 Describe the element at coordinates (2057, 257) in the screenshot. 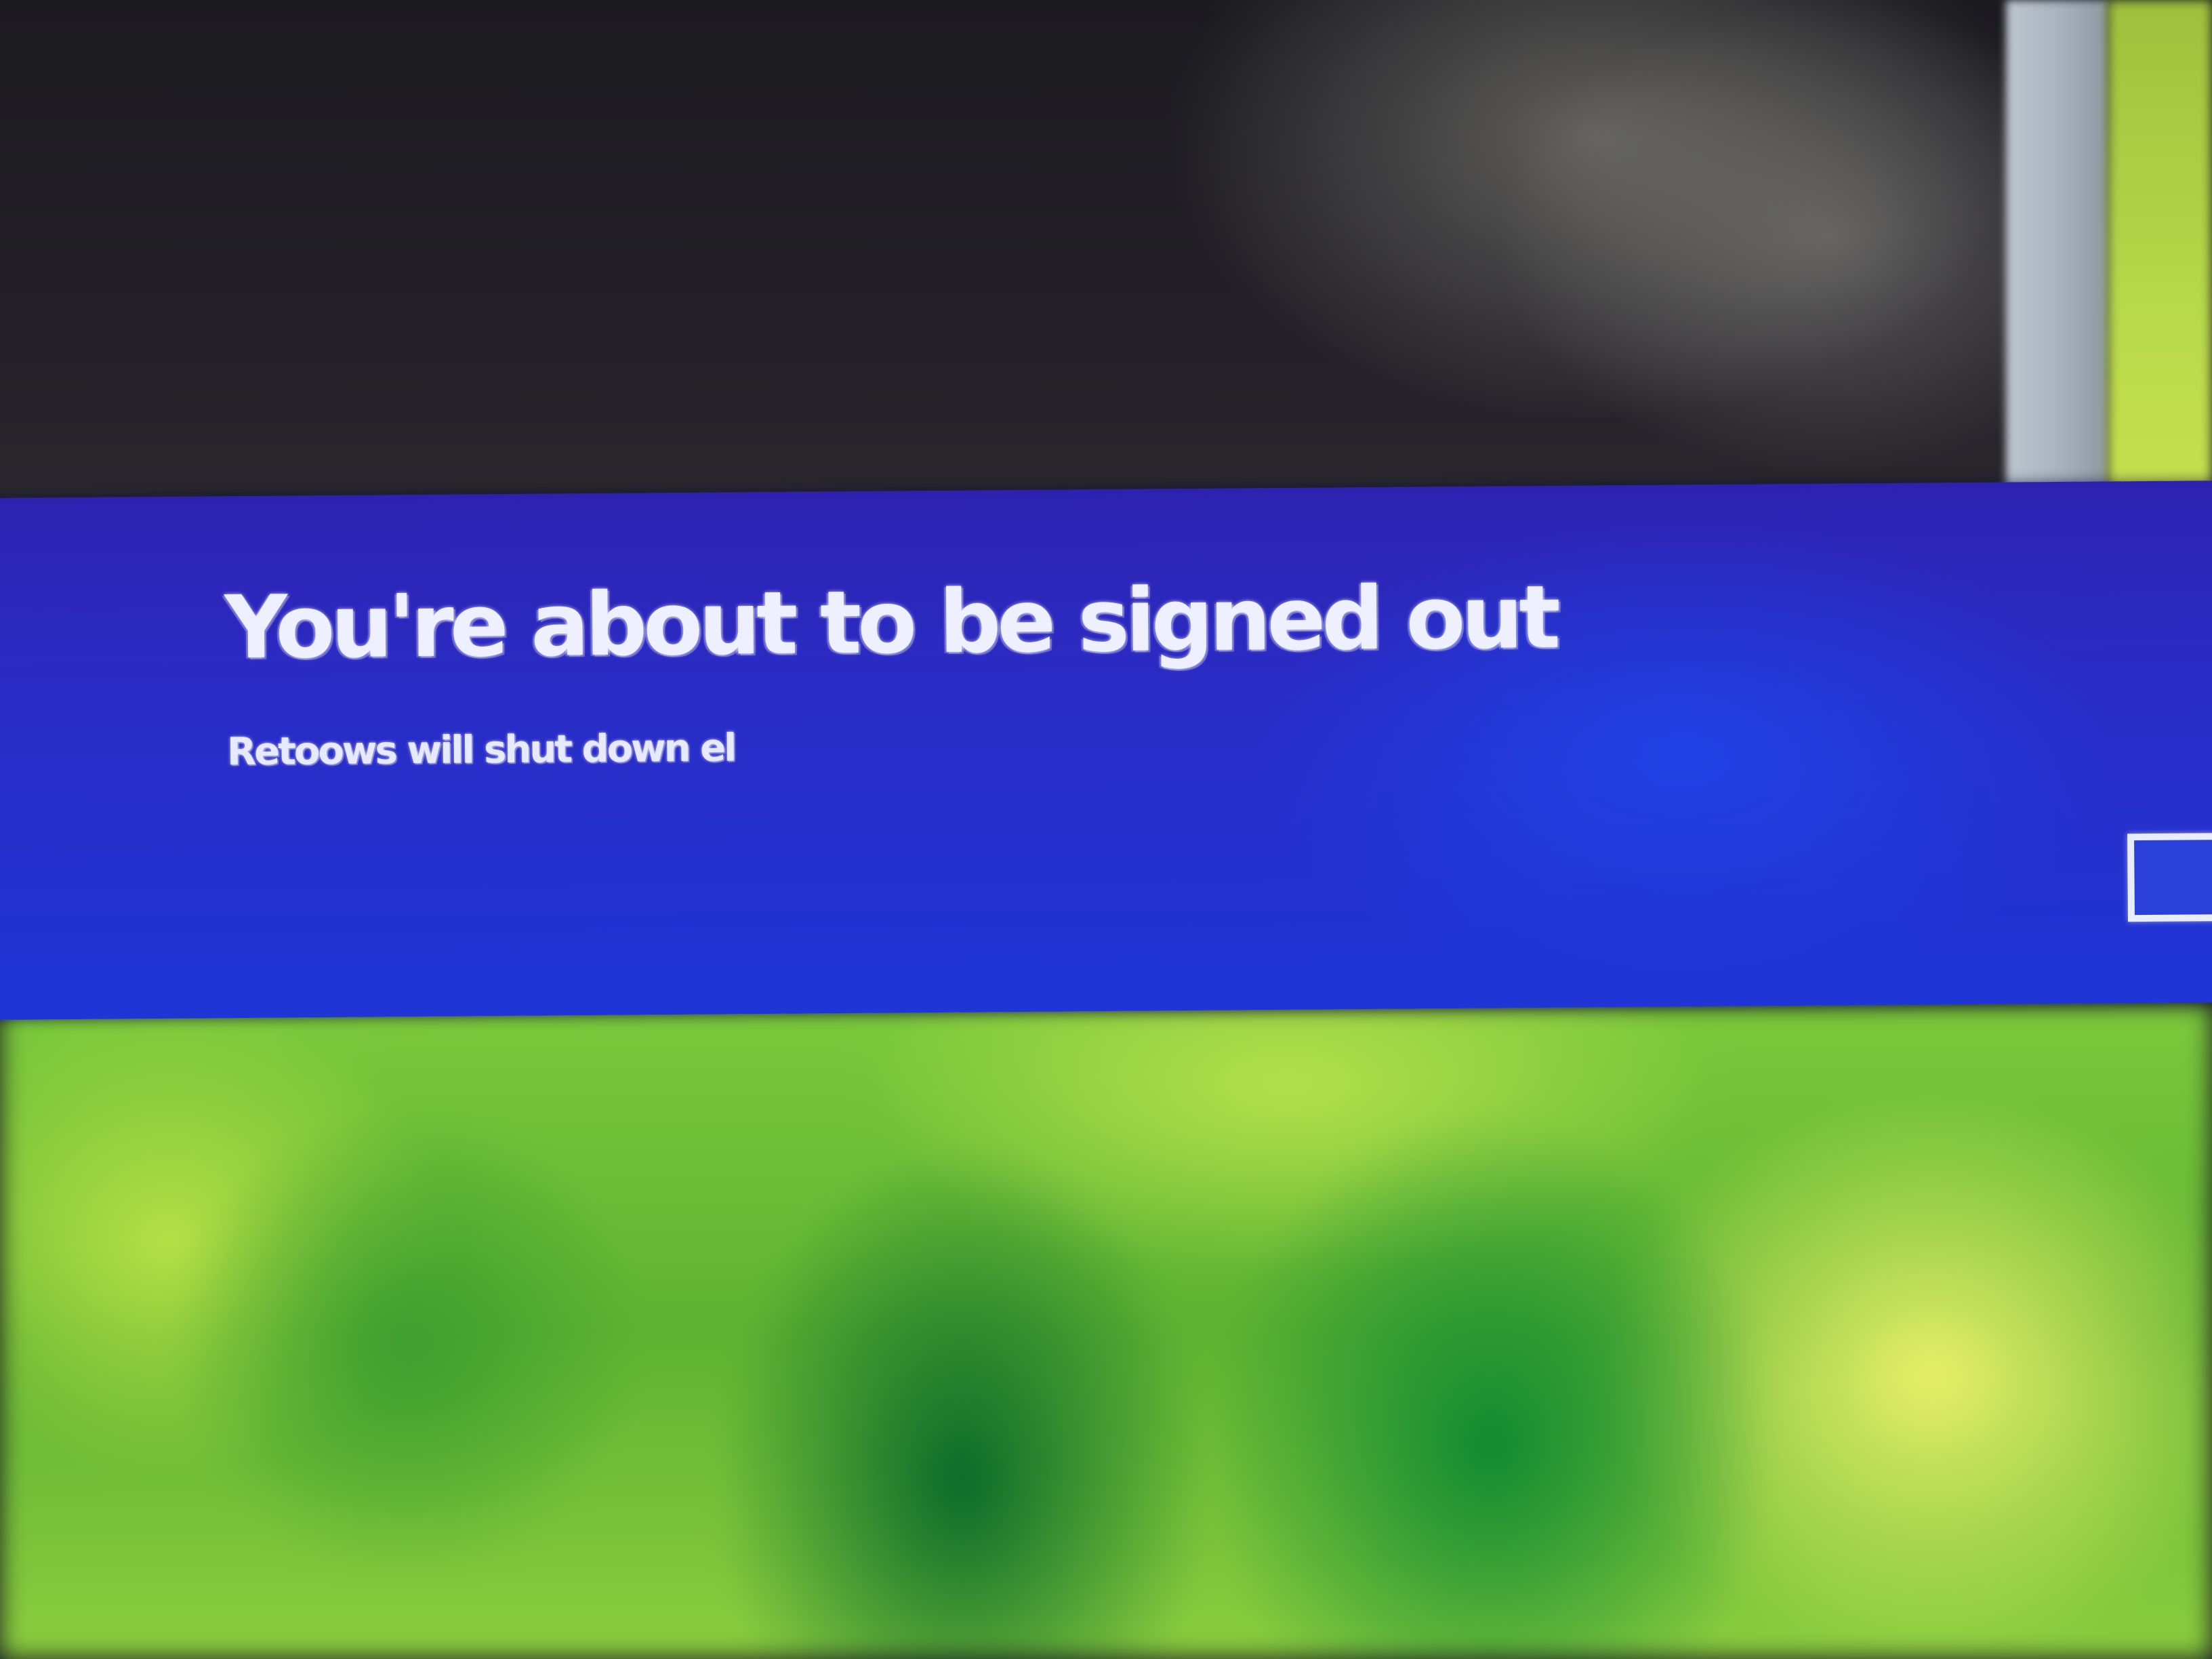

I see `window-edge` at that location.